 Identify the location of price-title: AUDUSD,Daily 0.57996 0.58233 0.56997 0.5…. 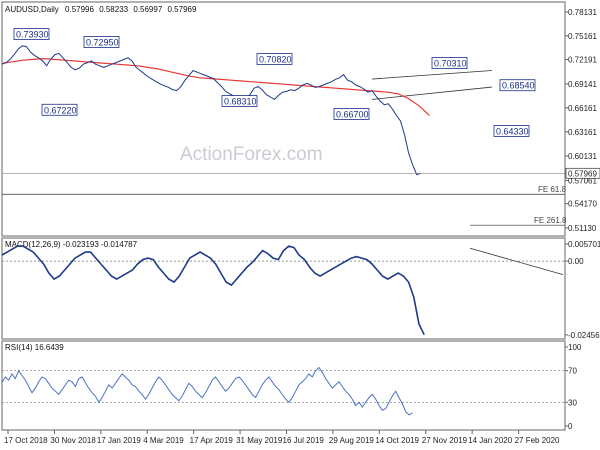
(101, 9).